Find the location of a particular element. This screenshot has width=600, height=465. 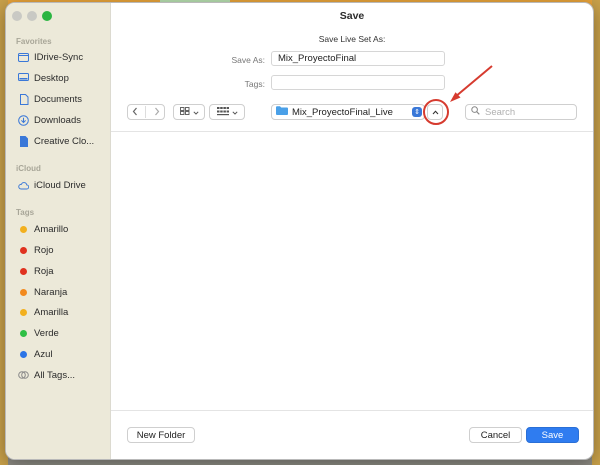

sidebar-tag-naranja: Naranja is located at coordinates (42, 292).